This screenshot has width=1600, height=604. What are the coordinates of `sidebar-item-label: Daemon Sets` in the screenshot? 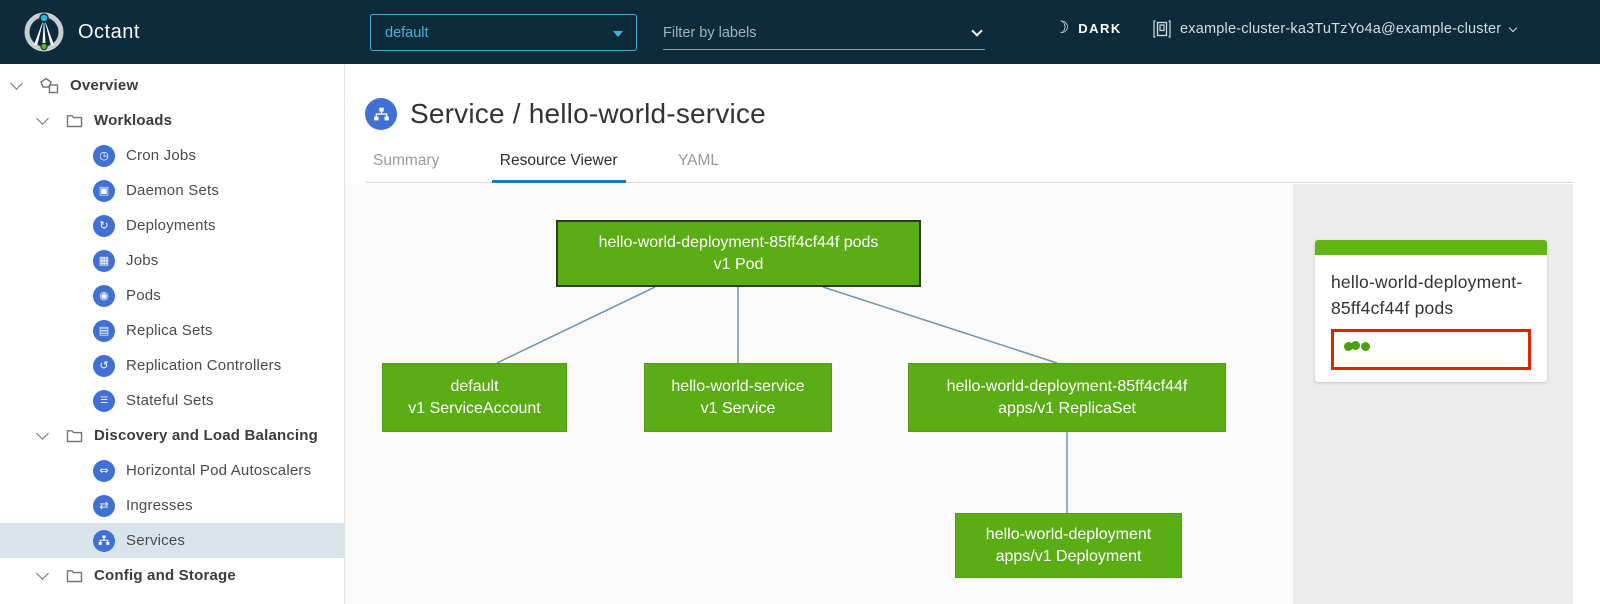 It's located at (173, 190).